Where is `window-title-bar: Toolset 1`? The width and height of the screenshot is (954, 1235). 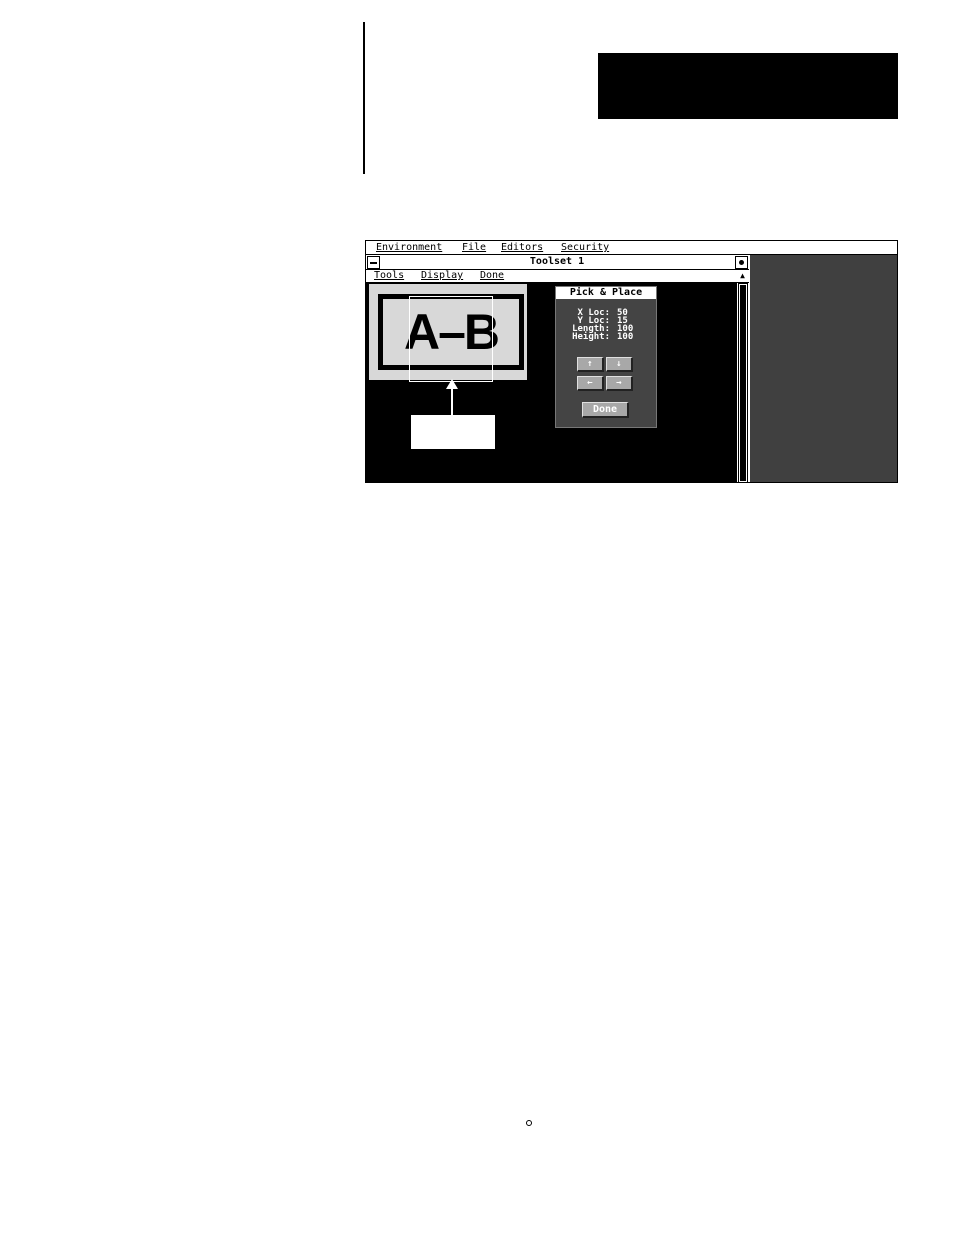 window-title-bar: Toolset 1 is located at coordinates (557, 262).